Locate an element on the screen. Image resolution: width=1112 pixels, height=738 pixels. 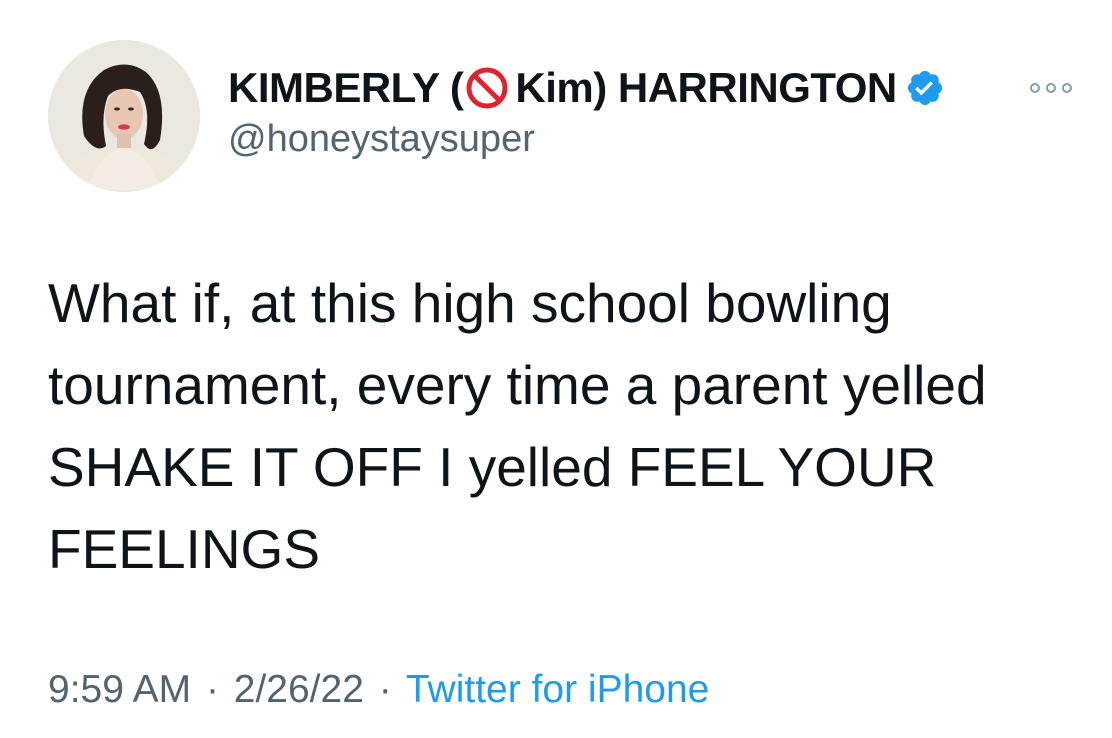
author-display-name: KIMBERLY ( Kim) HARRINGTON is located at coordinates (562, 88).